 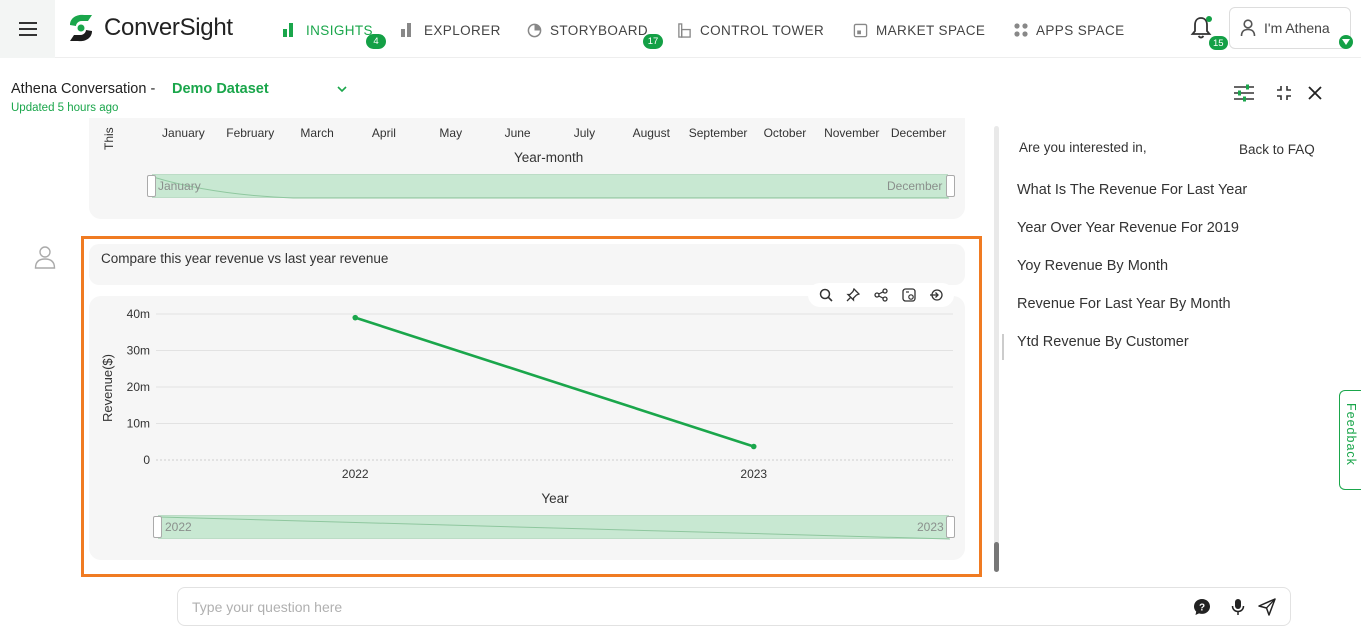 What do you see at coordinates (684, 30) in the screenshot?
I see `tower-icon` at bounding box center [684, 30].